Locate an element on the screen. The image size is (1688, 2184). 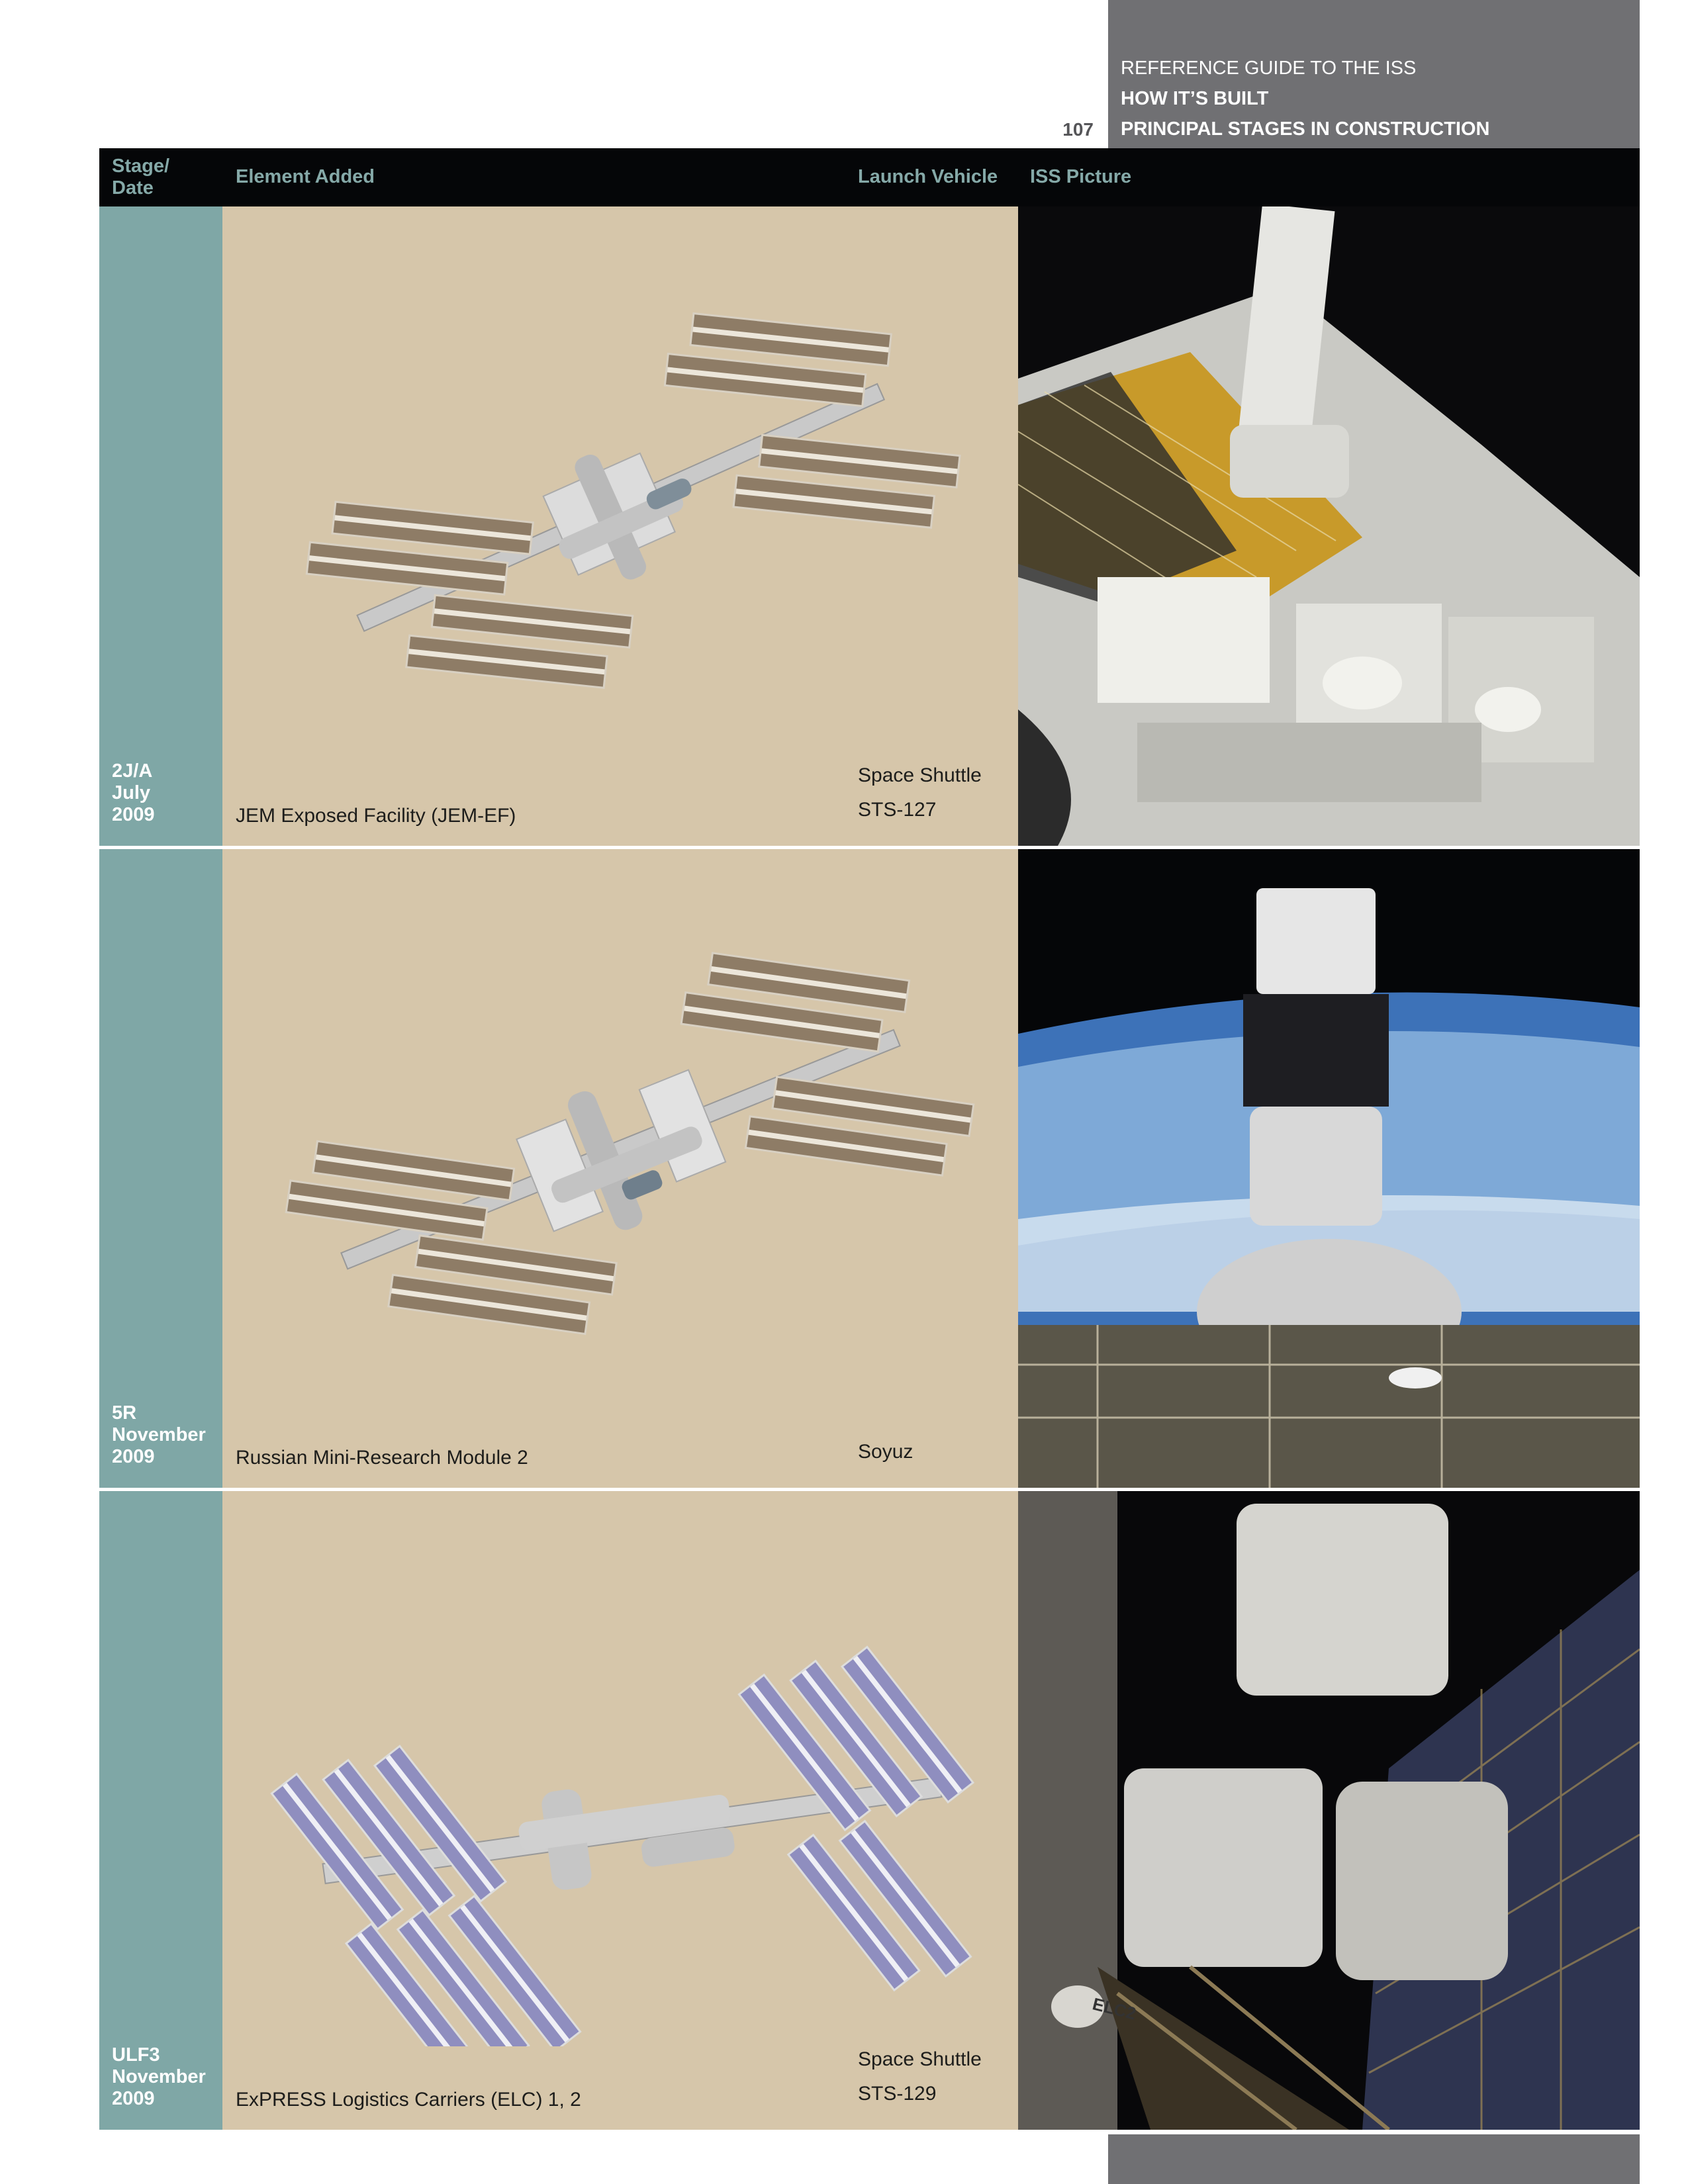
page-number: 107 is located at coordinates (1078, 129).